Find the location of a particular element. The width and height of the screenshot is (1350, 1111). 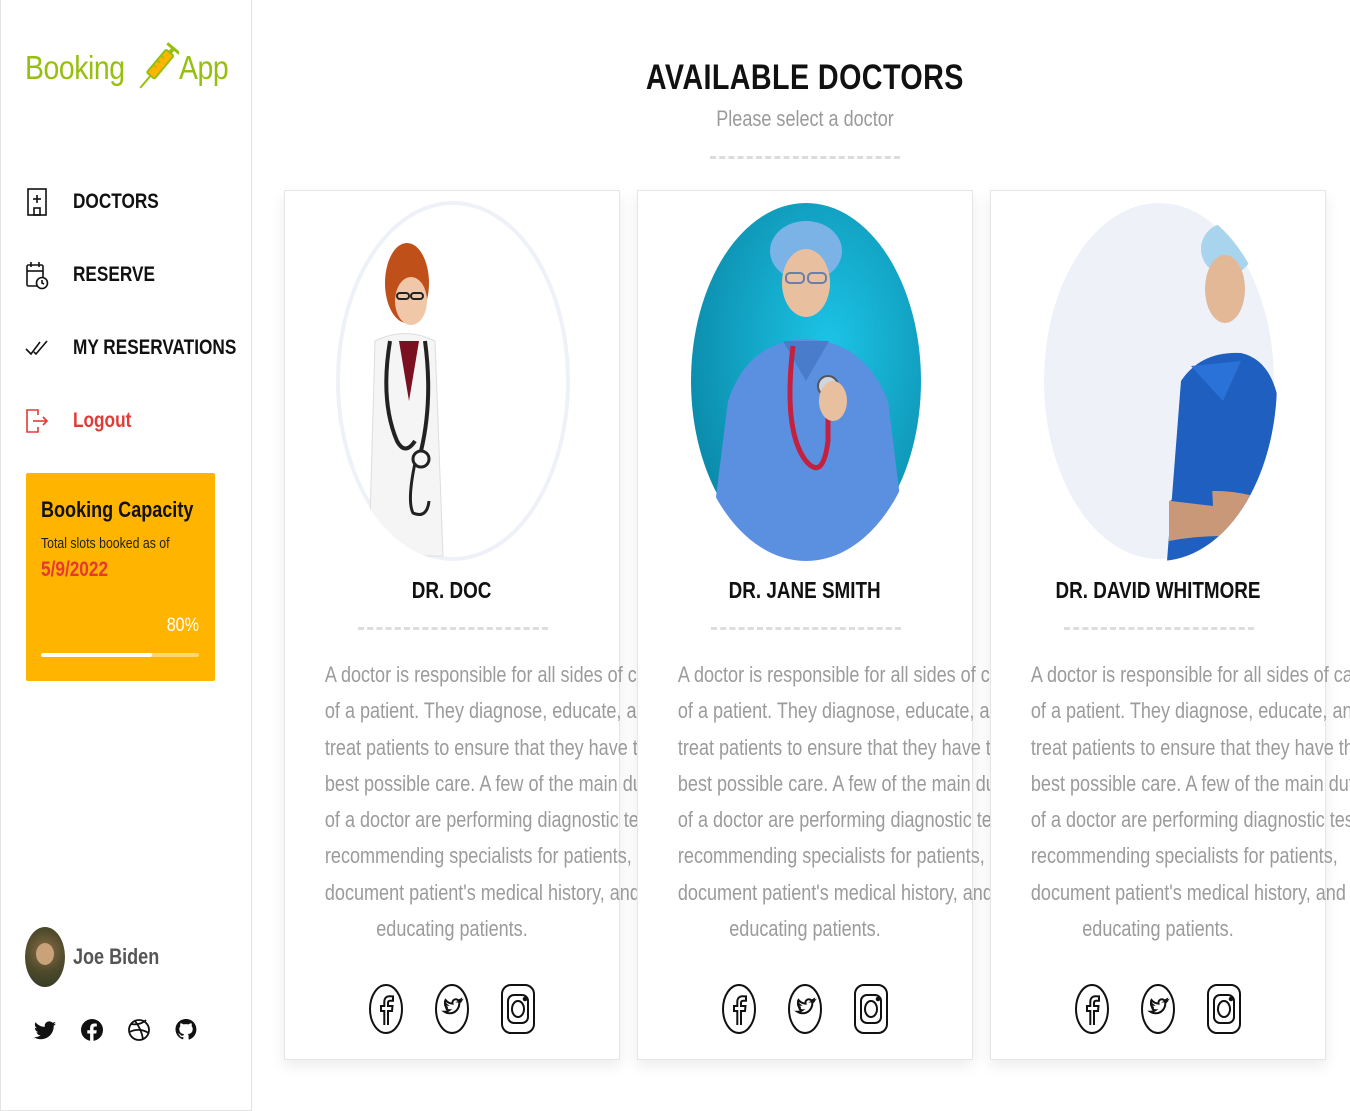

nav-reserve-label: RESERVE is located at coordinates (114, 274).